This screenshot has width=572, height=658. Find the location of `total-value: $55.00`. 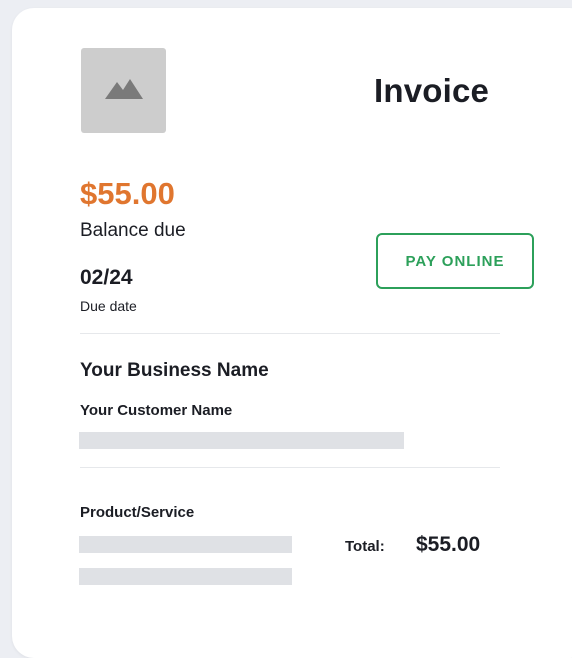

total-value: $55.00 is located at coordinates (448, 544).